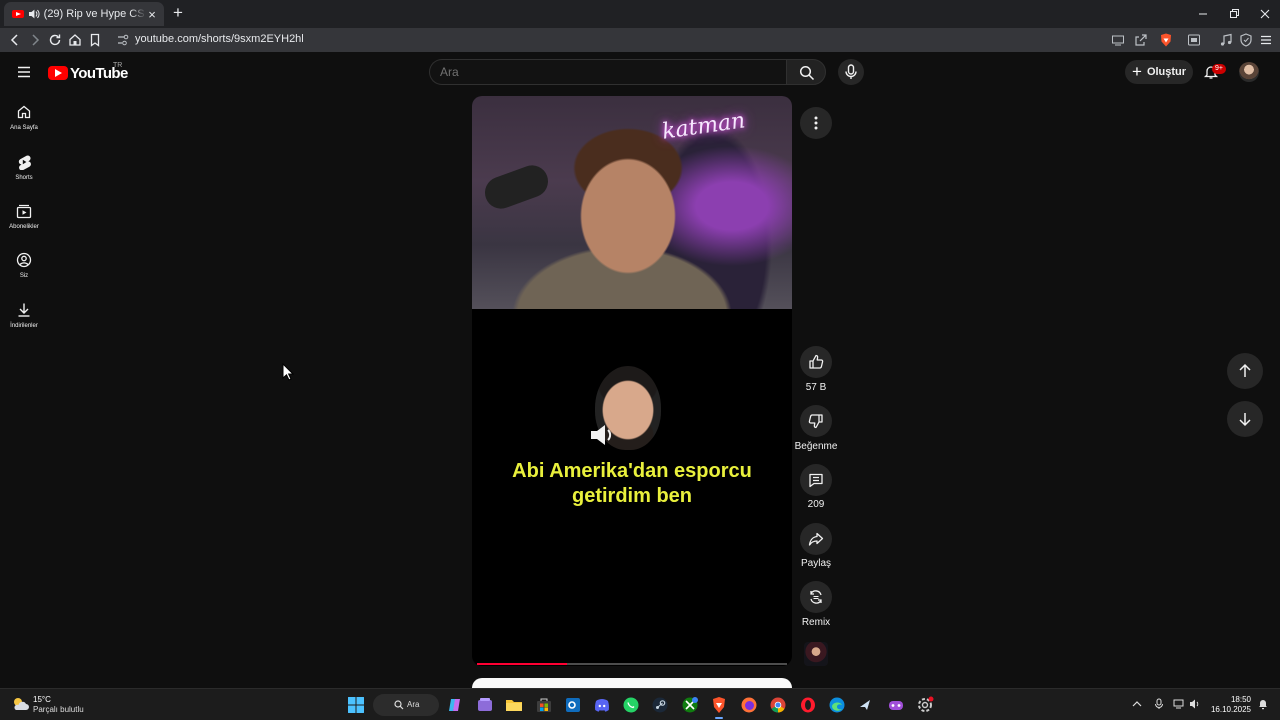  I want to click on site-info-icon, so click(123, 40).